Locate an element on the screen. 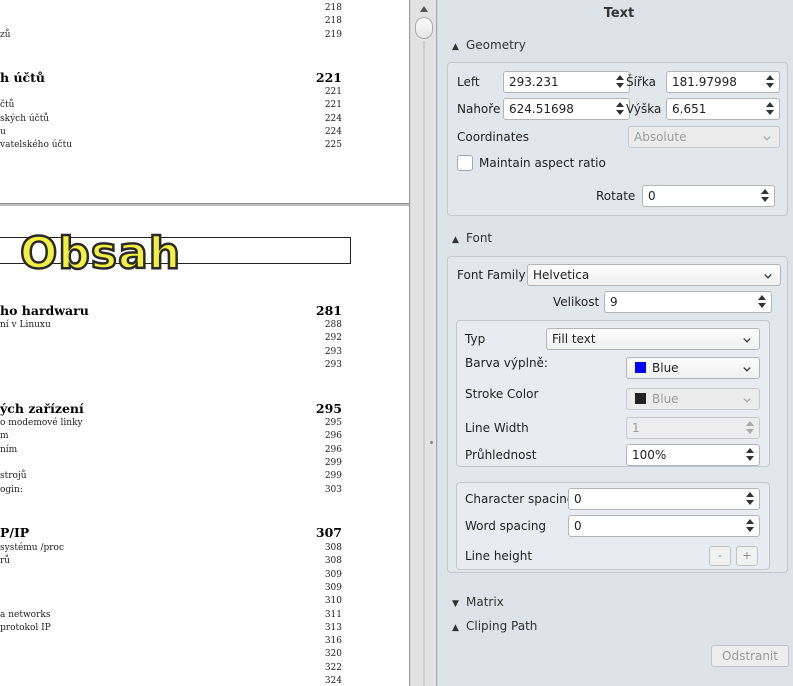 The image size is (793, 686). width-spinbox: 181.97998 is located at coordinates (723, 82).